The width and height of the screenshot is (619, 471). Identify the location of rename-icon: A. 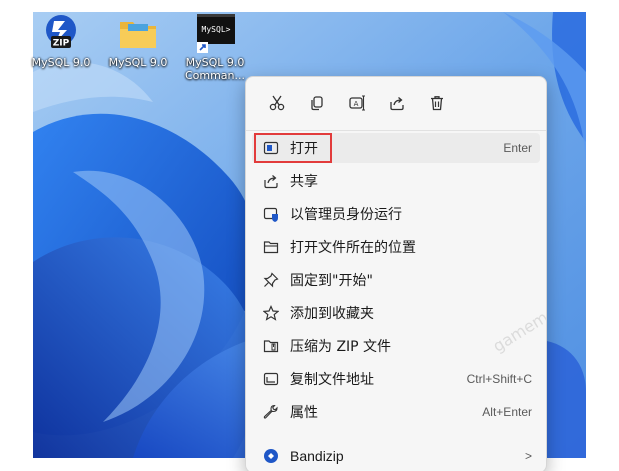
(357, 103).